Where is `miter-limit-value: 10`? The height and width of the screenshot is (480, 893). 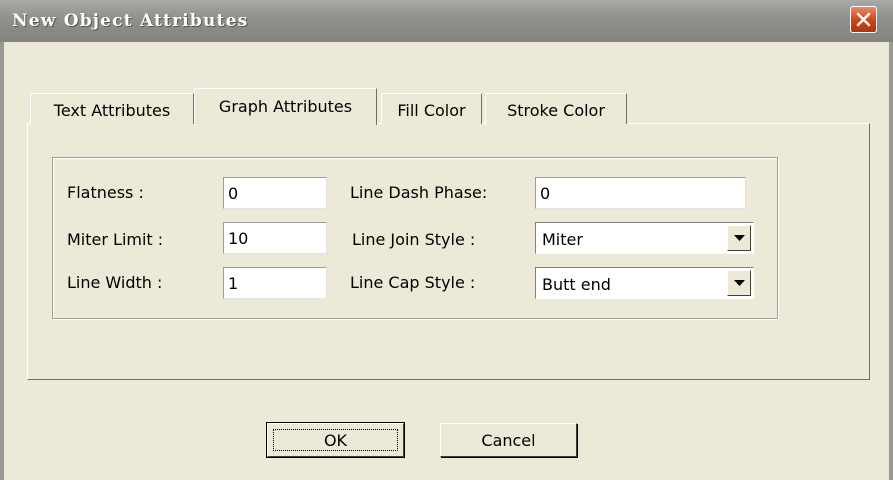 miter-limit-value: 10 is located at coordinates (238, 238).